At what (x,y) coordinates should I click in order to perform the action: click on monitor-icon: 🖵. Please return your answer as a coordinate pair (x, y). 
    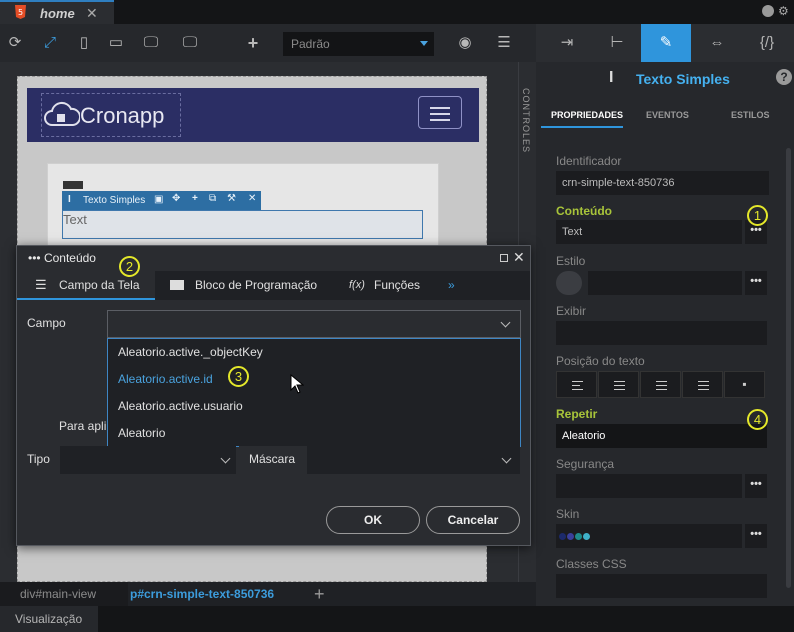
    Looking at the image, I should click on (190, 43).